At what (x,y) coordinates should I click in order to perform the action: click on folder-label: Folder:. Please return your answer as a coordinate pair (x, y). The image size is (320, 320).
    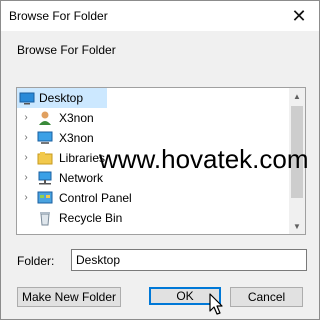
    Looking at the image, I should click on (36, 261).